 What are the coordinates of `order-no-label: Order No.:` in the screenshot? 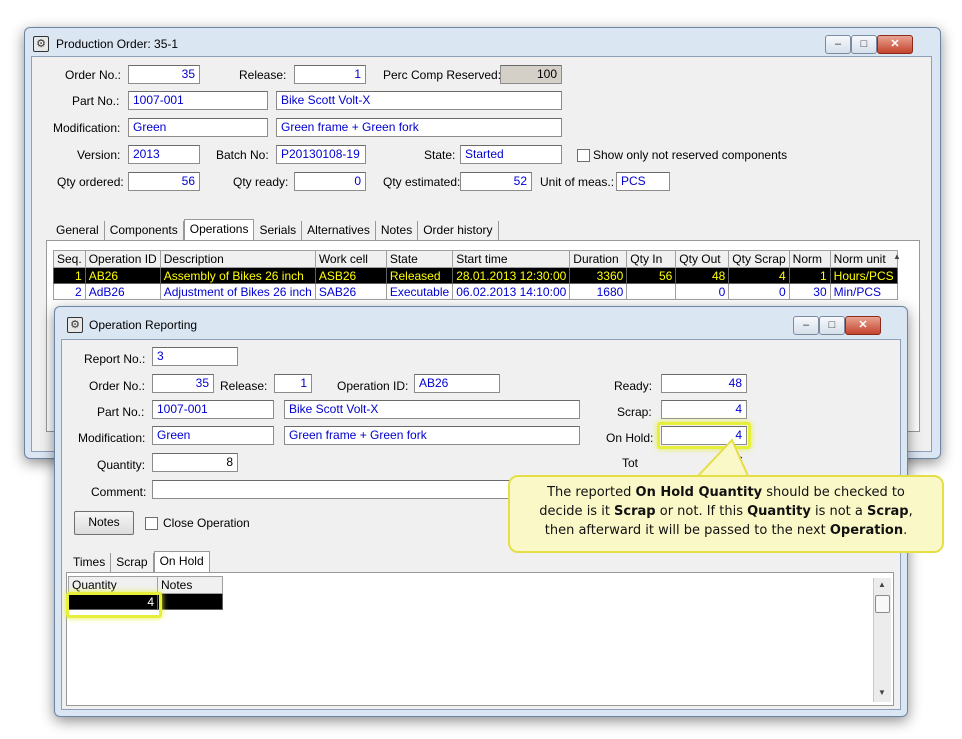 It's located at (93, 75).